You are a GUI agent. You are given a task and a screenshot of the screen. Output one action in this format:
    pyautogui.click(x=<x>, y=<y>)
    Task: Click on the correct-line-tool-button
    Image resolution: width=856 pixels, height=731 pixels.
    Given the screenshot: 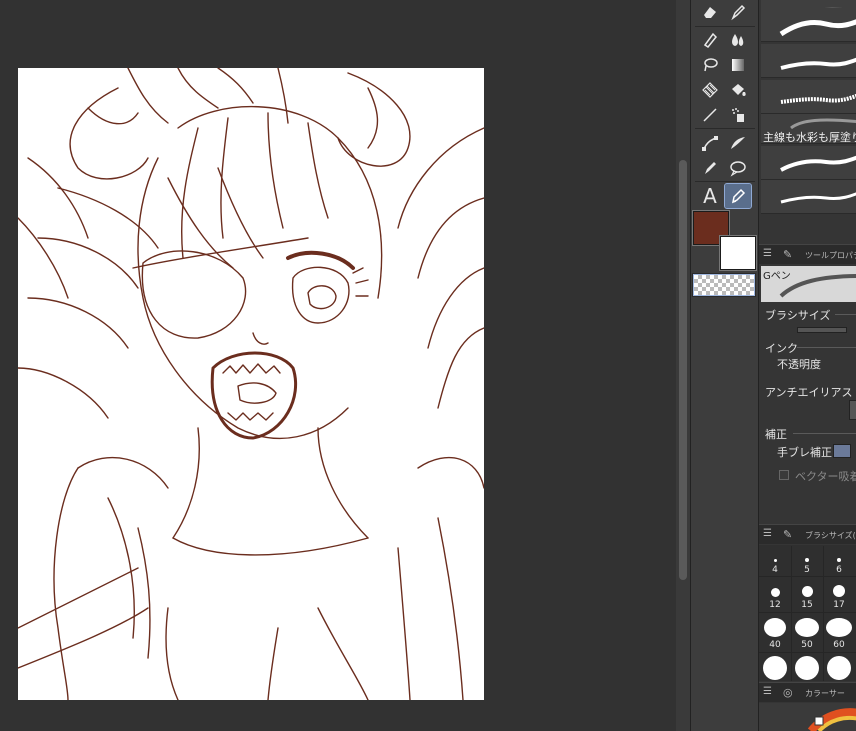 What is the action you would take?
    pyautogui.click(x=710, y=168)
    